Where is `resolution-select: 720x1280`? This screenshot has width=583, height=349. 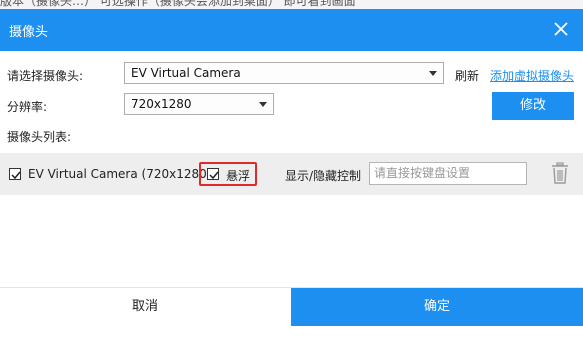
resolution-select: 720x1280 is located at coordinates (199, 104).